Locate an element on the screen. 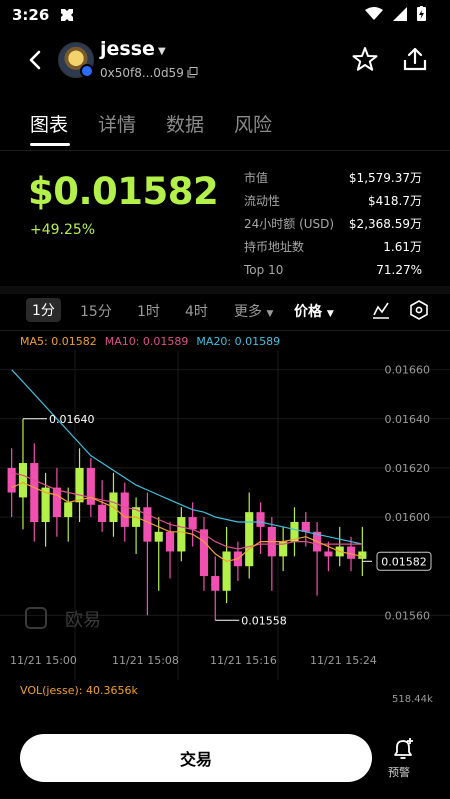  current-price: $0.01582 is located at coordinates (123, 191).